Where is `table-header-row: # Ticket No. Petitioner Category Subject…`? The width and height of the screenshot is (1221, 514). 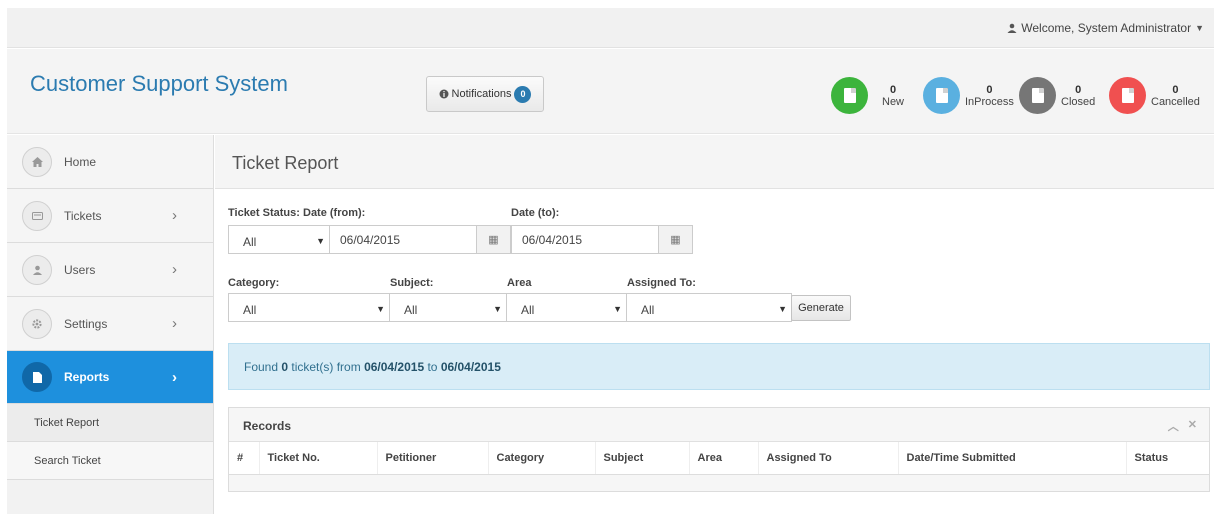 table-header-row: # Ticket No. Petitioner Category Subject… is located at coordinates (719, 458).